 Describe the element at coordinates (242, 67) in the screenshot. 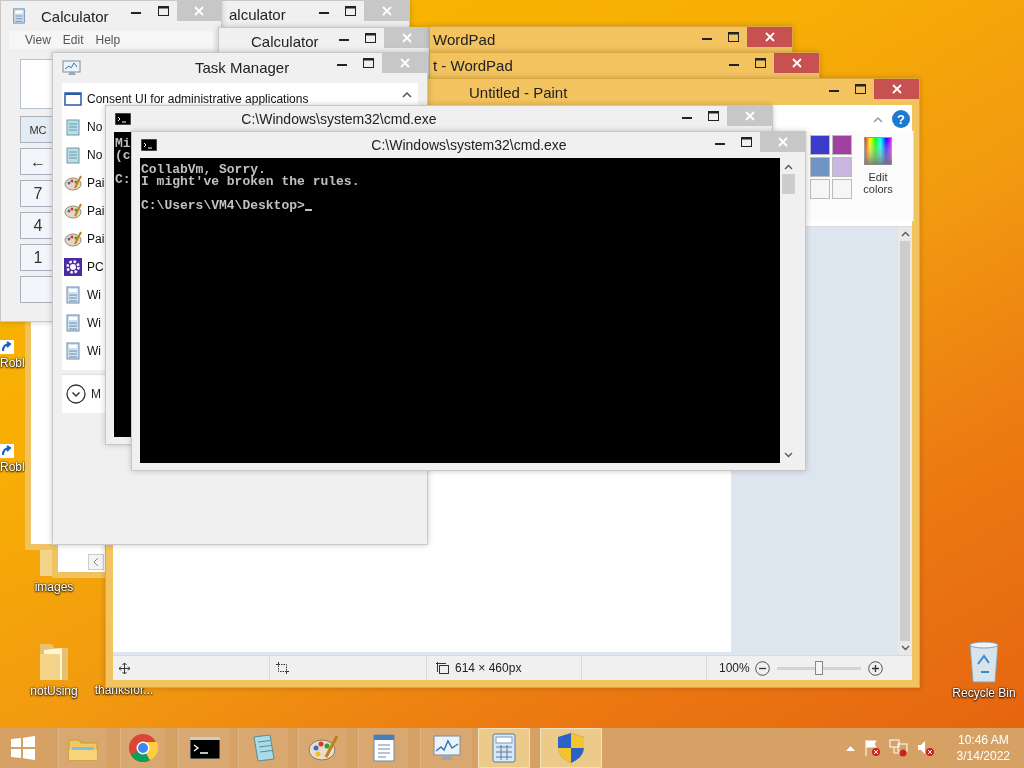

I see `window-title: Task Manager` at that location.